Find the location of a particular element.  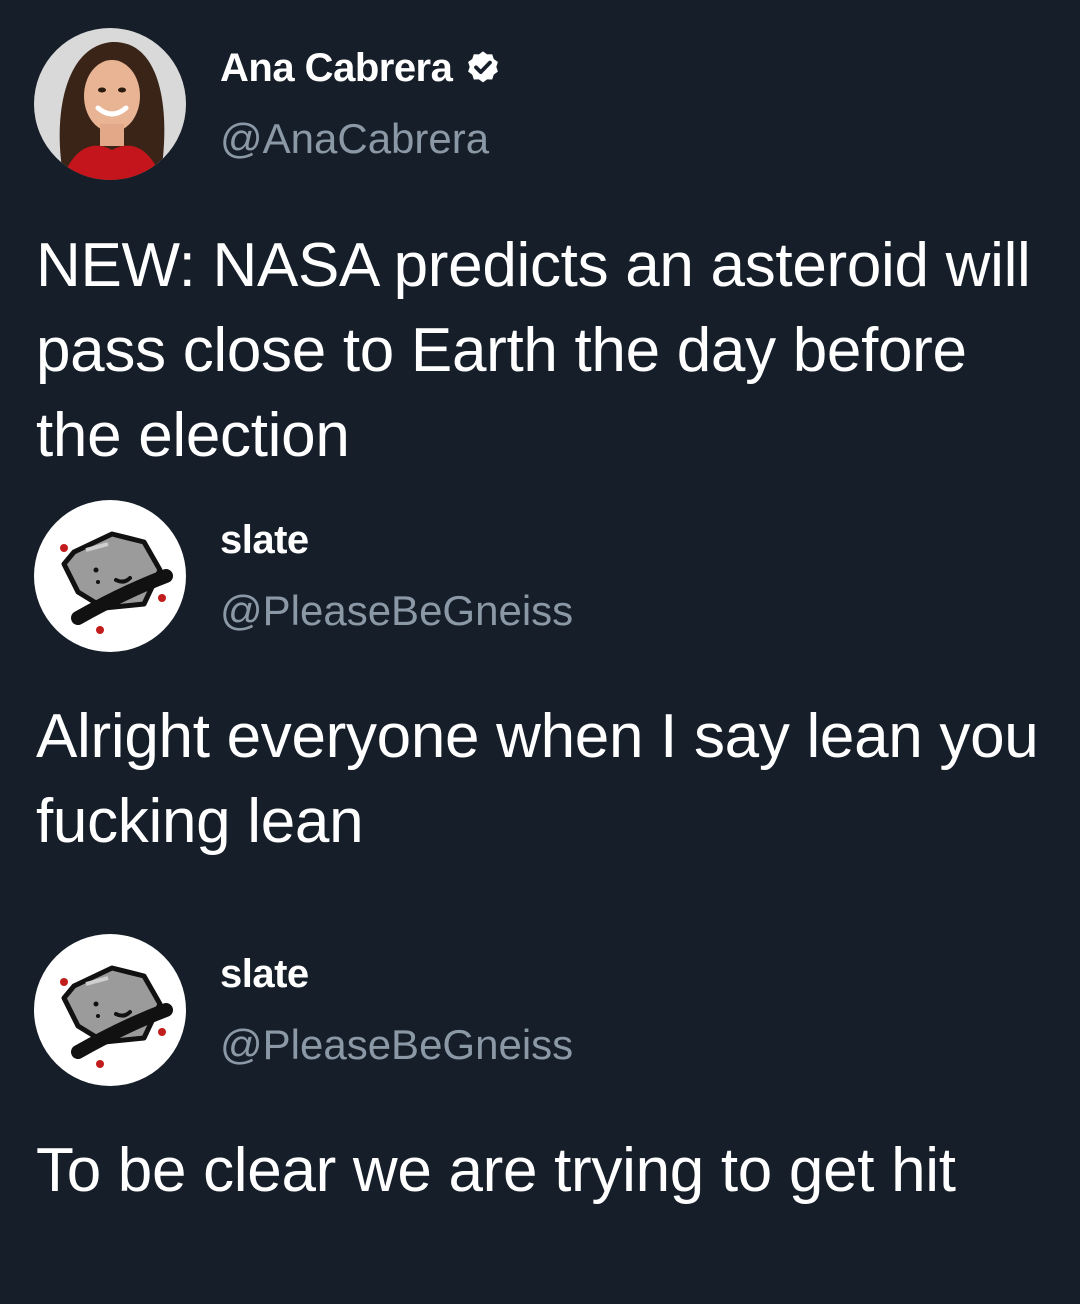

tweet-2-names: slate @PleaseBeGneiss is located at coordinates (396, 576).